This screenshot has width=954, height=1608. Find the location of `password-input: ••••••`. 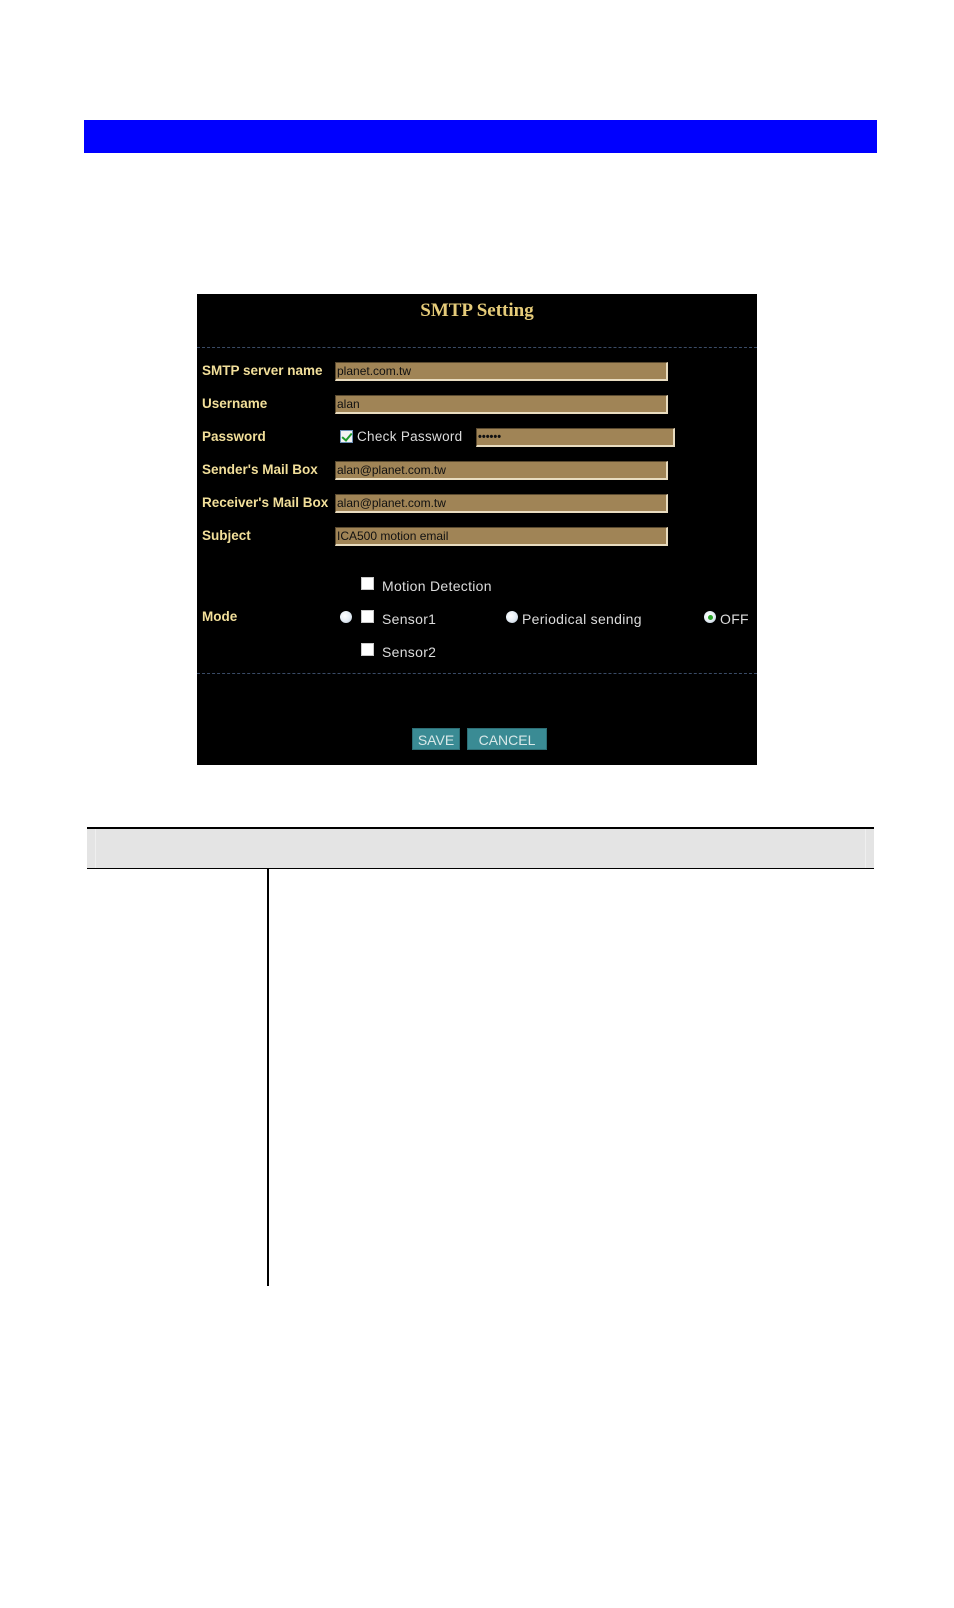

password-input: •••••• is located at coordinates (575, 437).